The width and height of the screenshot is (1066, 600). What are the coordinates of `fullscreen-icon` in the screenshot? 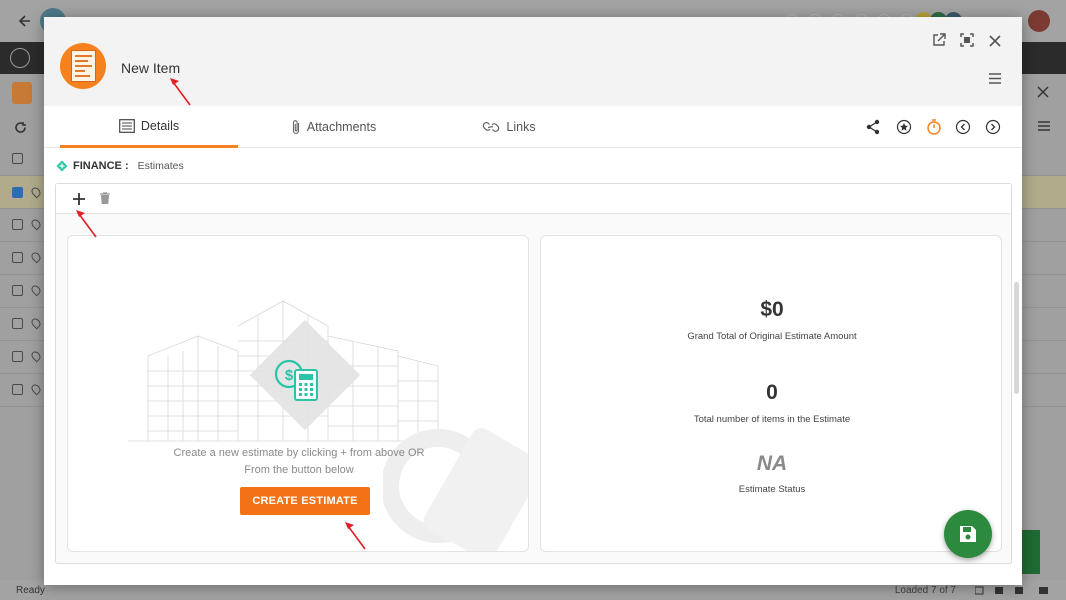 It's located at (967, 42).